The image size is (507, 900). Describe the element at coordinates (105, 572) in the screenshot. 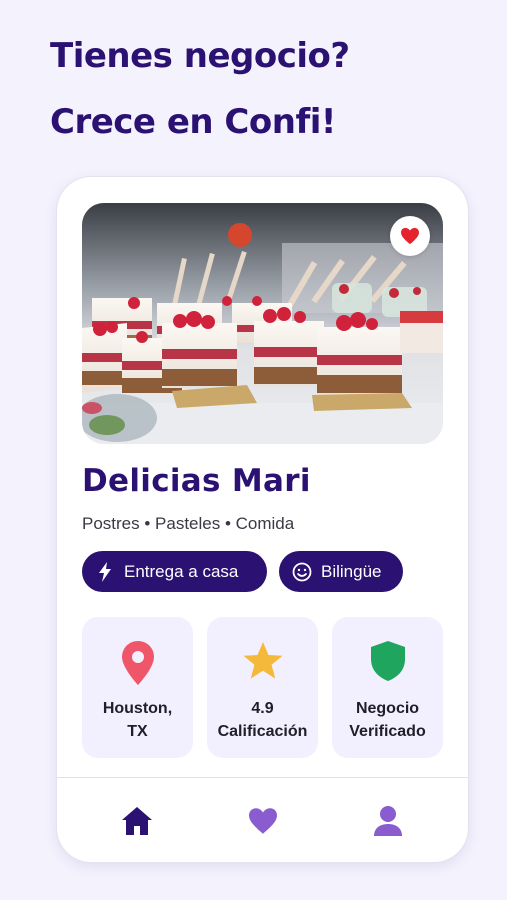

I see `lightning-icon` at that location.